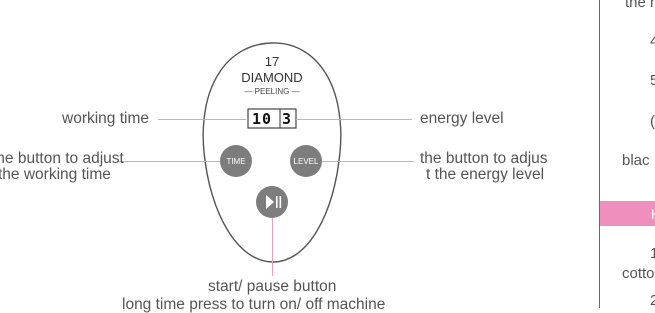 The image size is (655, 313). I want to click on right-panel: the m 4 5 ( blac H 1 cotto 2, so click(627, 154).